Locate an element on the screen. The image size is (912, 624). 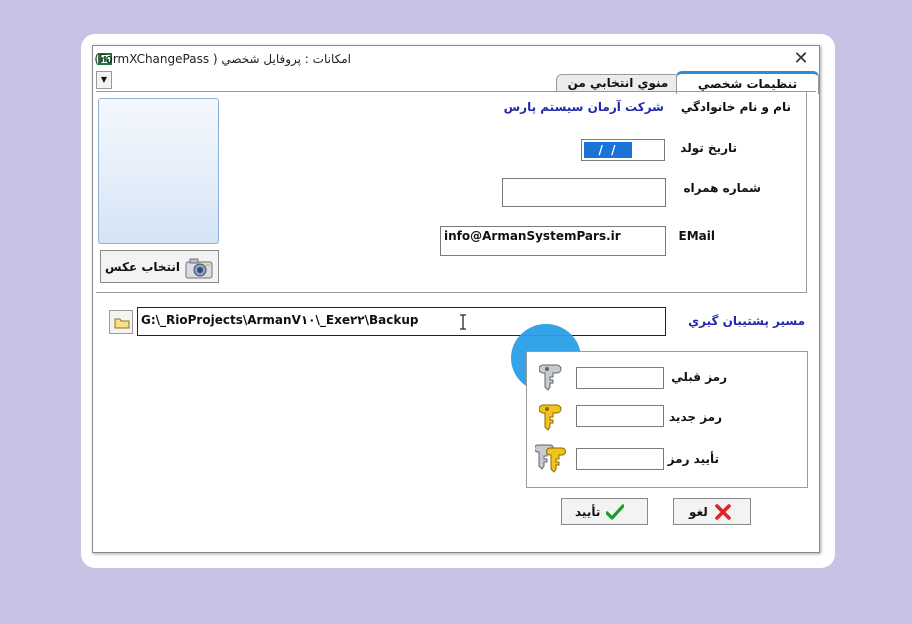
profile-photo is located at coordinates (158, 171).